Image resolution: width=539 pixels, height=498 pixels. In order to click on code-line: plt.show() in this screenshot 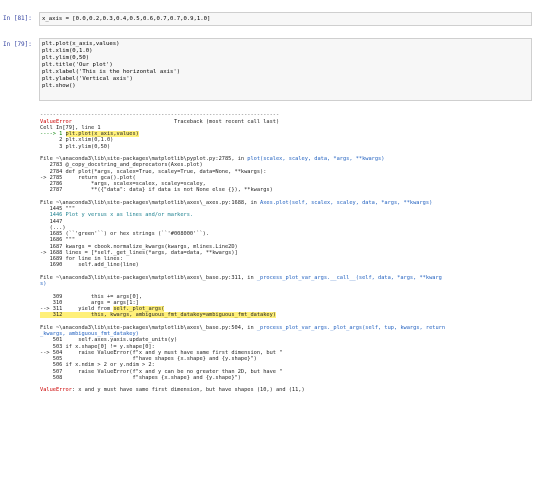, I will do `click(59, 86)`.